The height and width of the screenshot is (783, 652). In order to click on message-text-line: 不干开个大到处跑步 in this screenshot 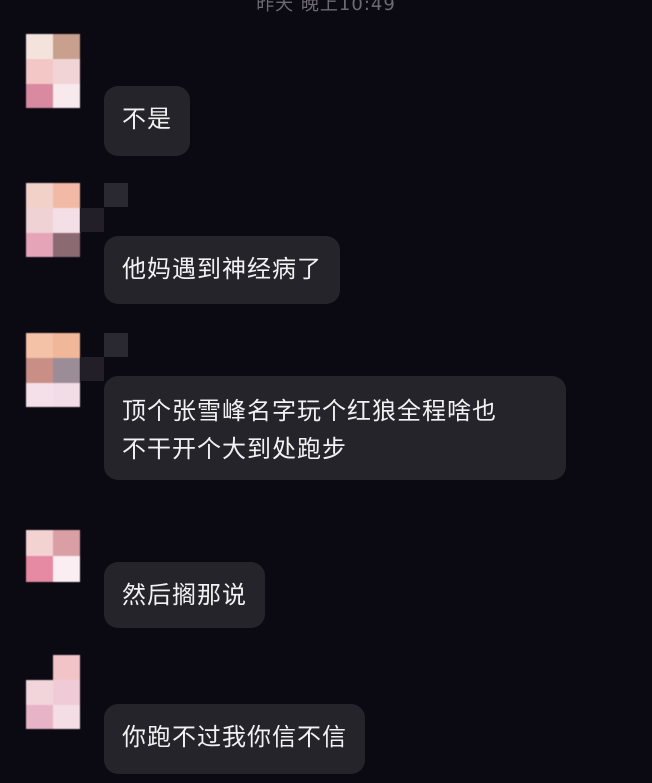, I will do `click(234, 449)`.